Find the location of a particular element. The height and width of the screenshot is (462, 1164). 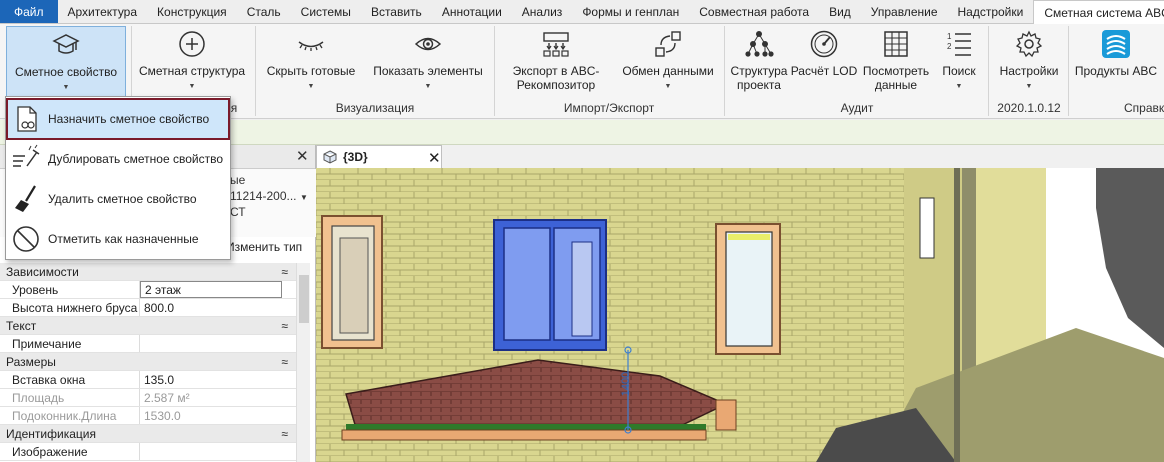

table-icon is located at coordinates (896, 44).